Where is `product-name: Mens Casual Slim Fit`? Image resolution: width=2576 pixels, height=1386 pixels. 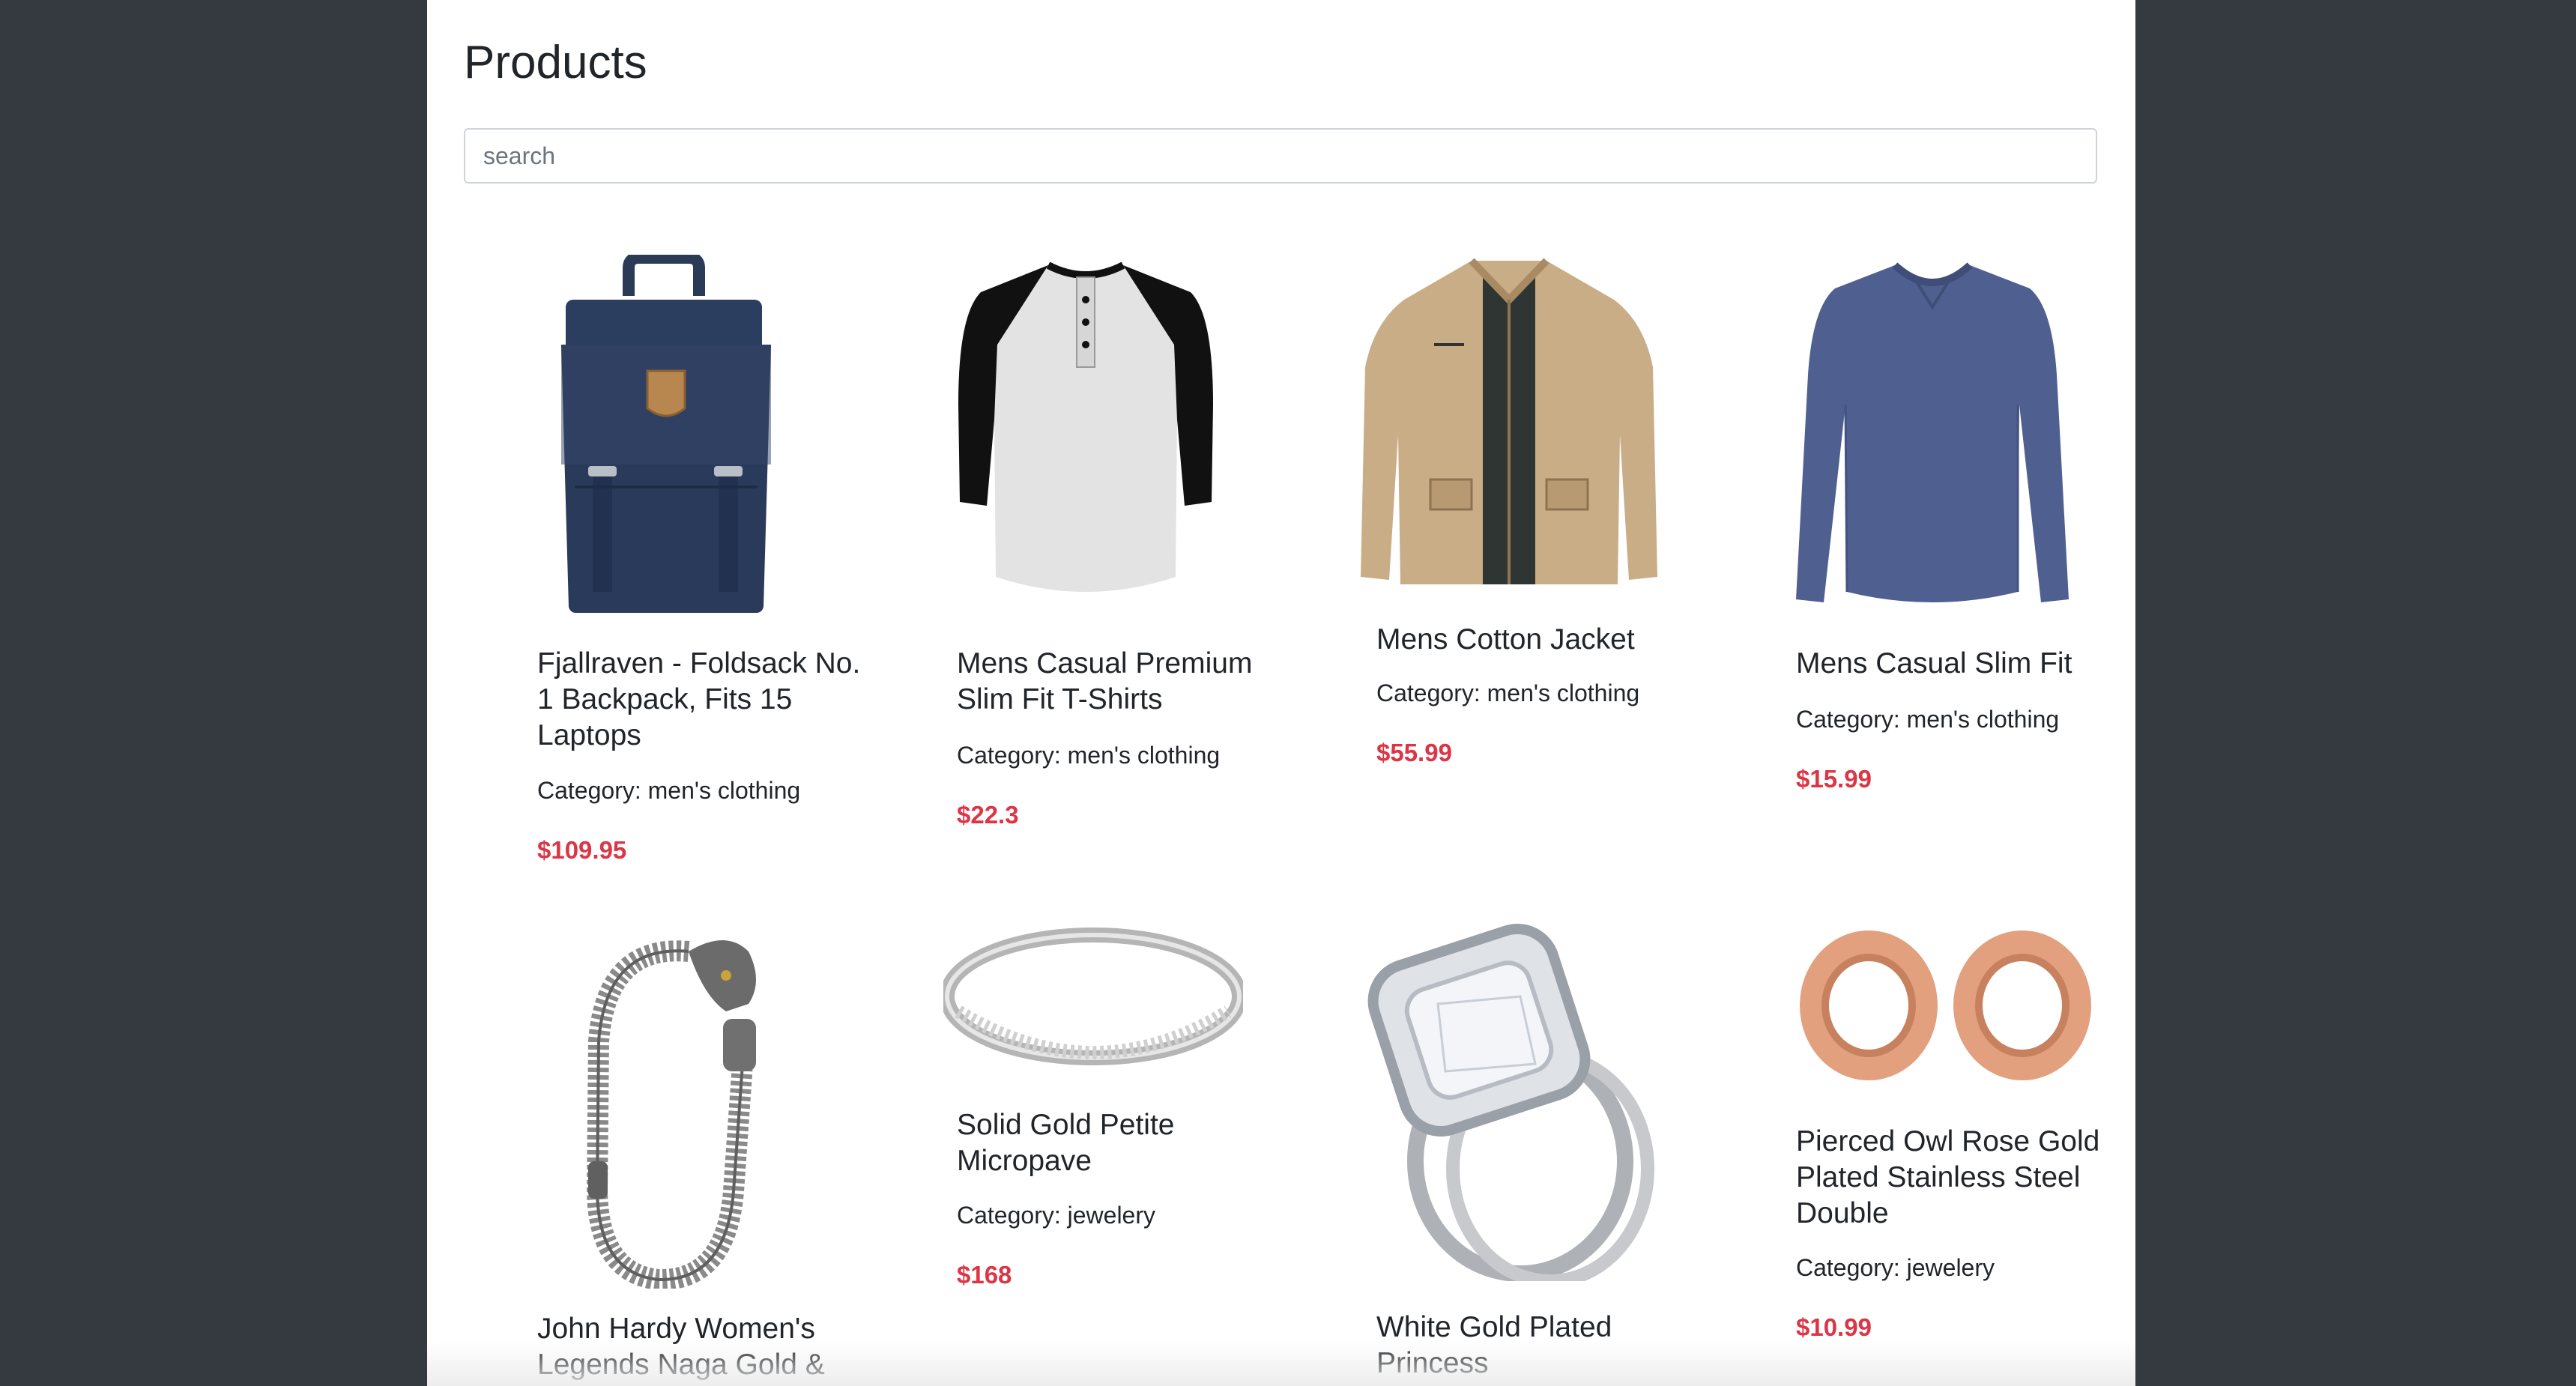
product-name: Mens Casual Slim Fit is located at coordinates (1934, 663).